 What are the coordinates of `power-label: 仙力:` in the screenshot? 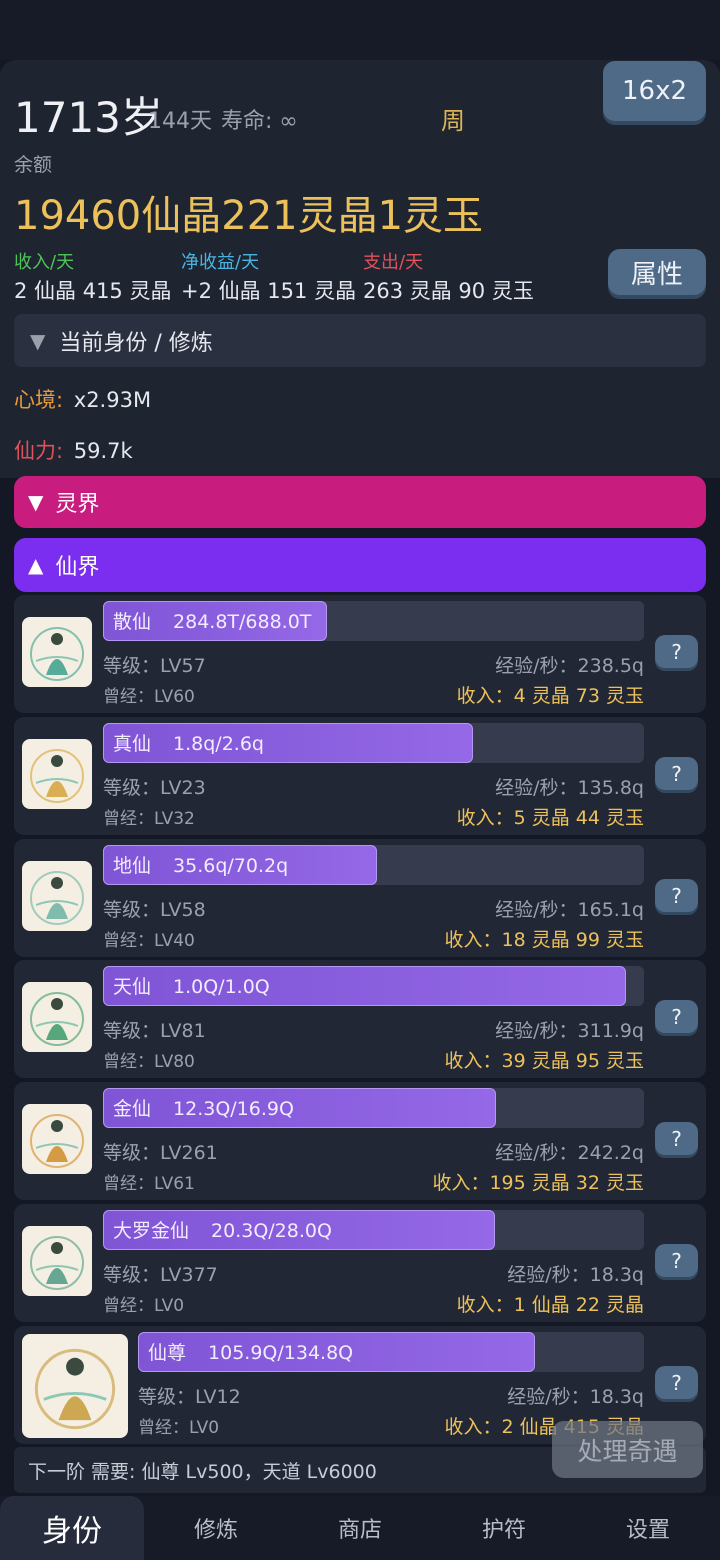 It's located at (39, 451).